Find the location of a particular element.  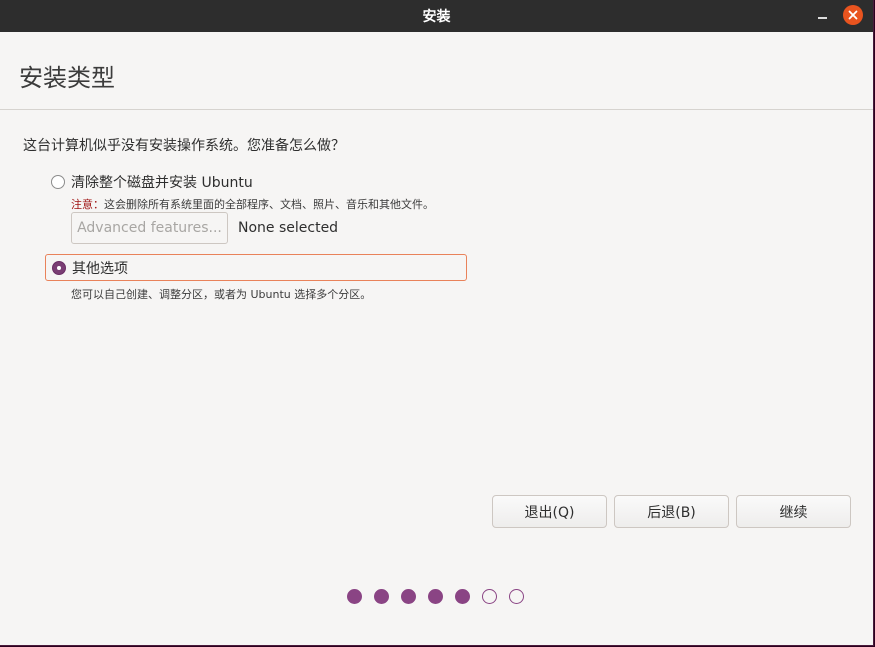

minimize-button is located at coordinates (822, 16).